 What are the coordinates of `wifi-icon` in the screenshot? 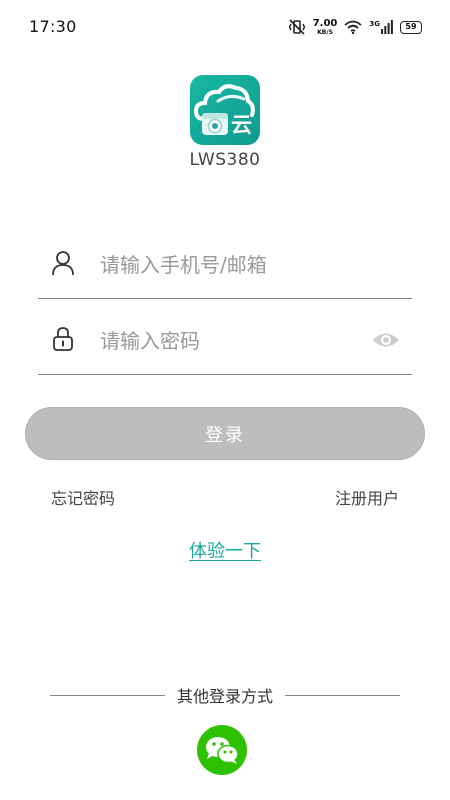 It's located at (353, 27).